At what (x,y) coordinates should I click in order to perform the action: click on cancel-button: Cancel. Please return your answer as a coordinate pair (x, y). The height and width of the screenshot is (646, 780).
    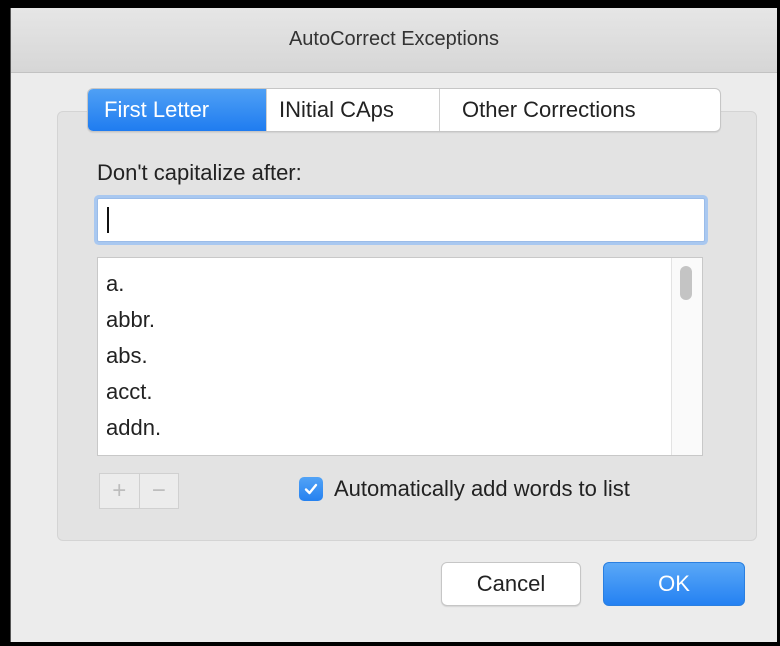
    Looking at the image, I should click on (511, 584).